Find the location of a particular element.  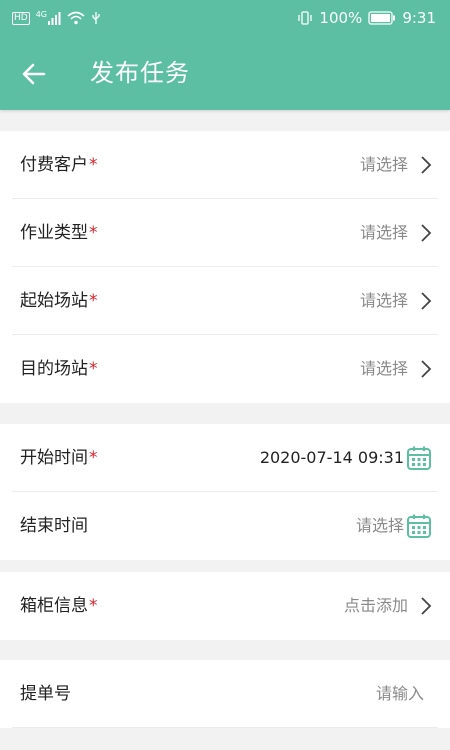

field-label: 起始场站* is located at coordinates (59, 301).